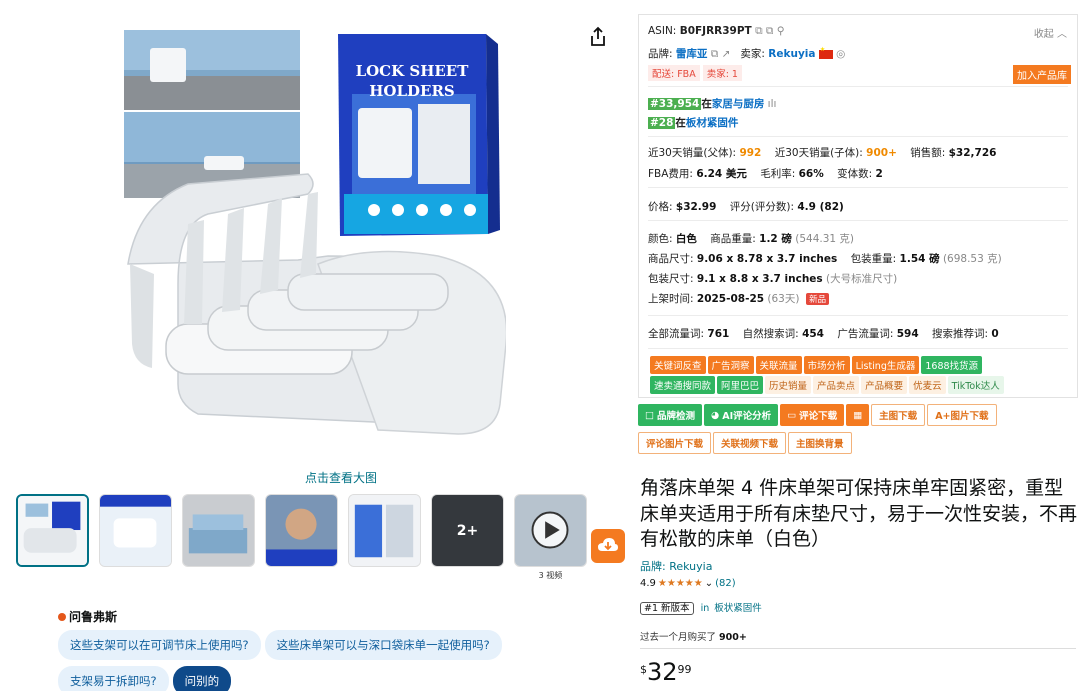 The image size is (1080, 691). Describe the element at coordinates (550, 530) in the screenshot. I see `video-thumbnail` at that location.